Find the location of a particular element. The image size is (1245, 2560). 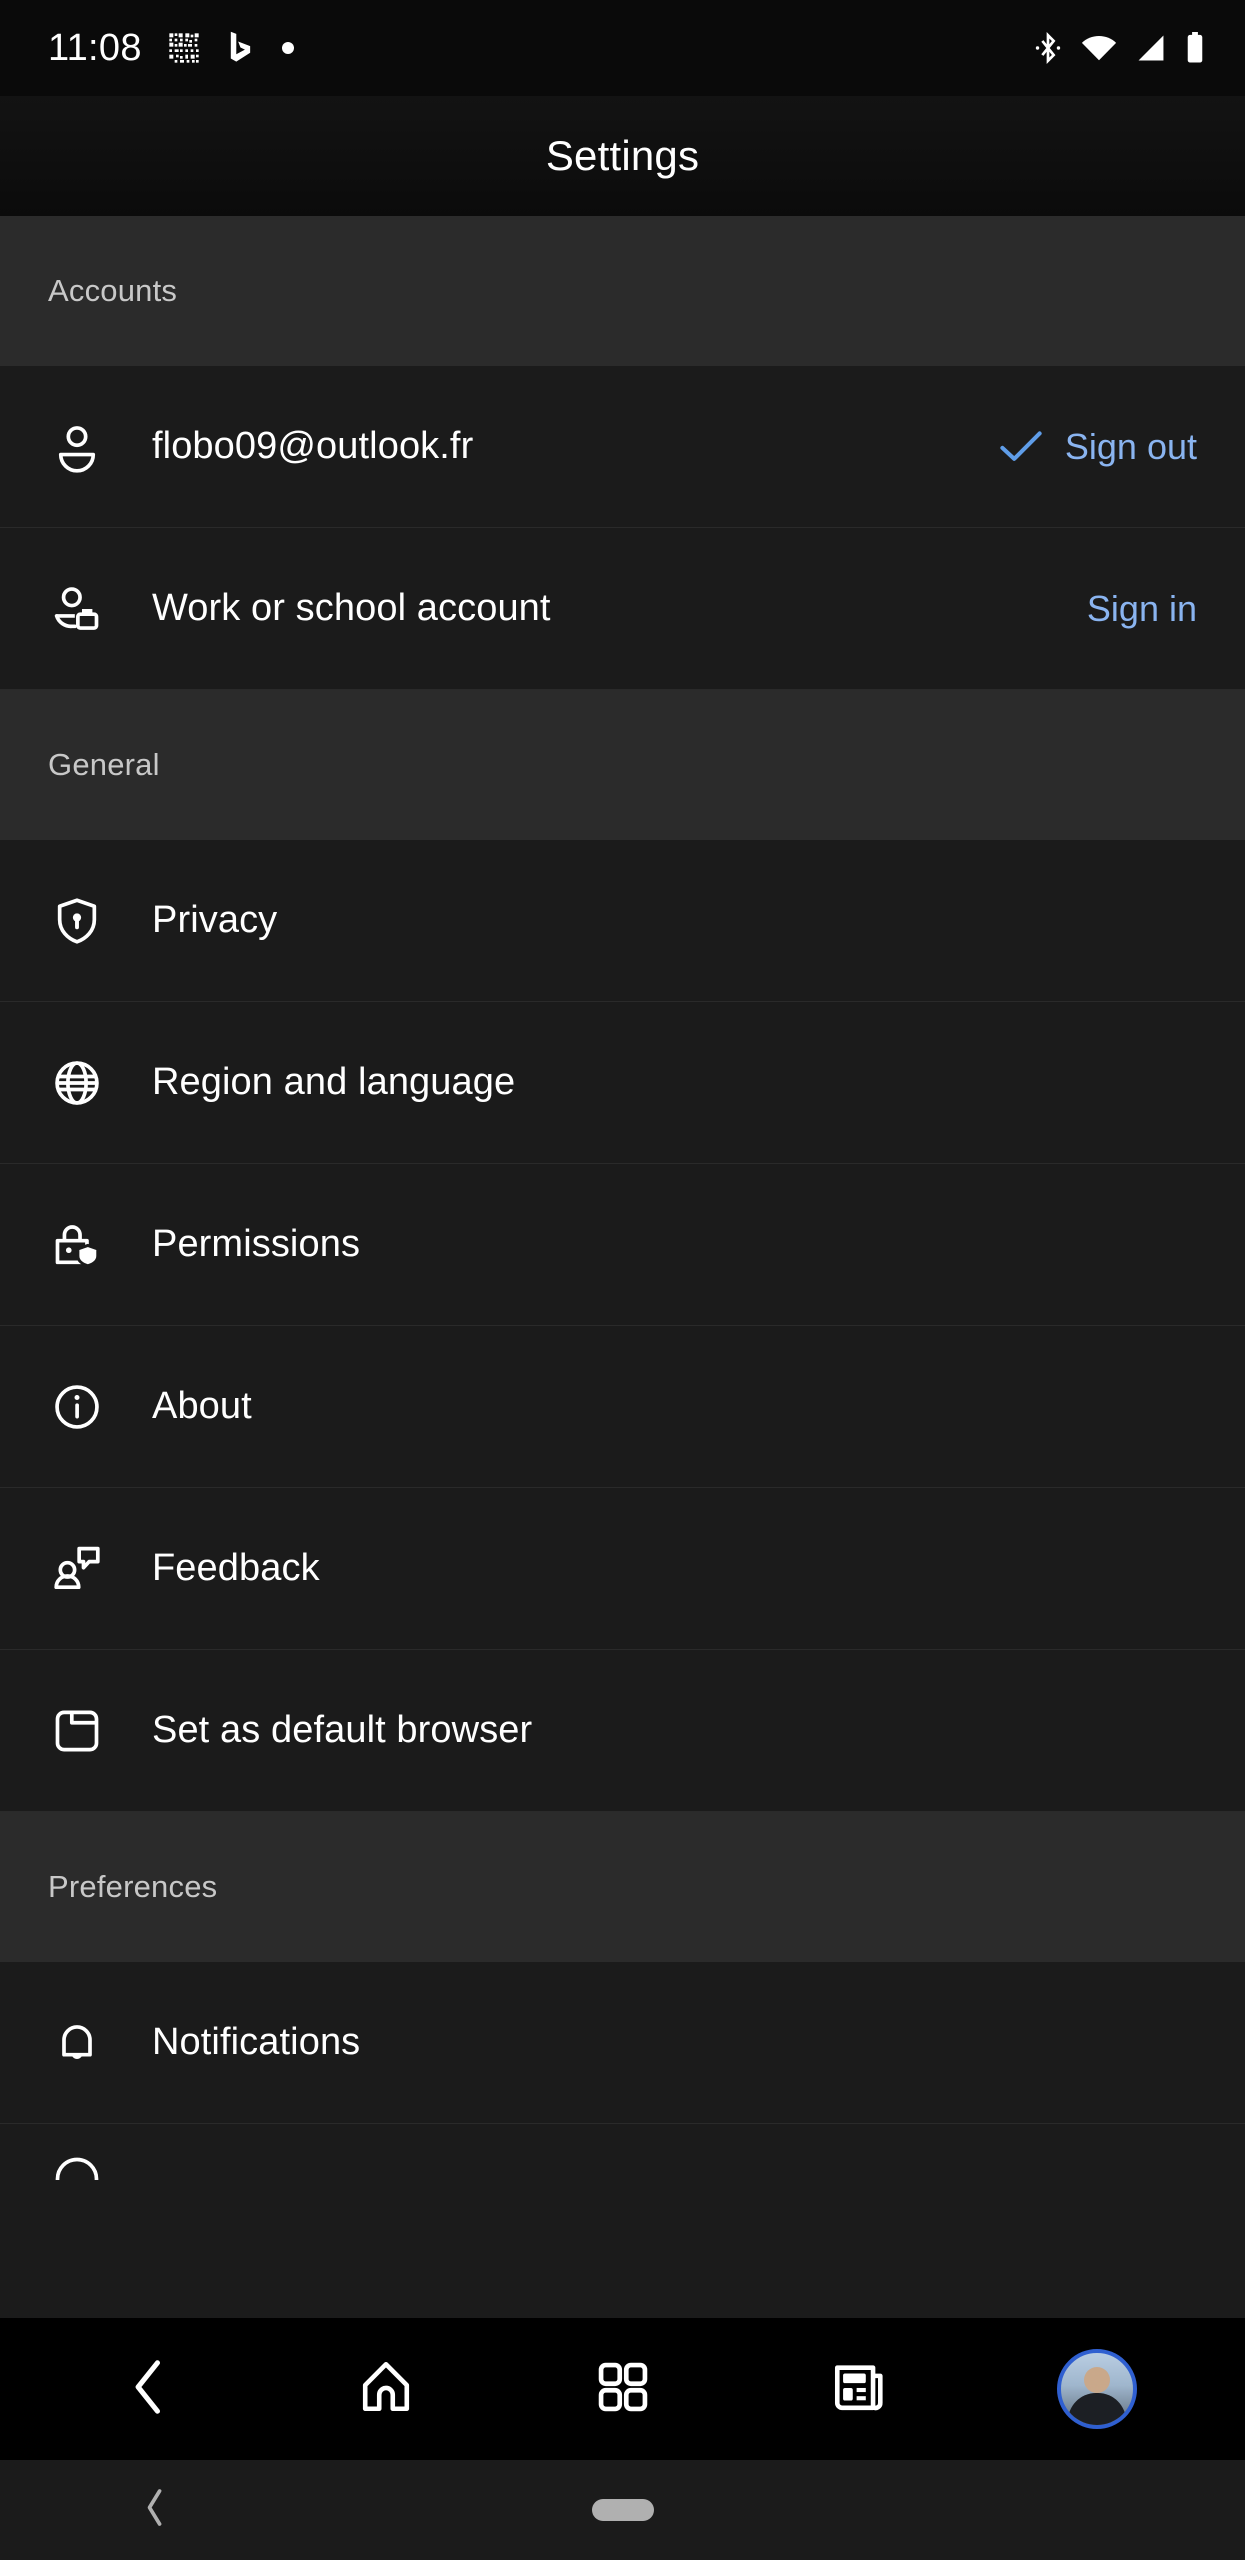

system-back-chevron-icon is located at coordinates (155, 2510).